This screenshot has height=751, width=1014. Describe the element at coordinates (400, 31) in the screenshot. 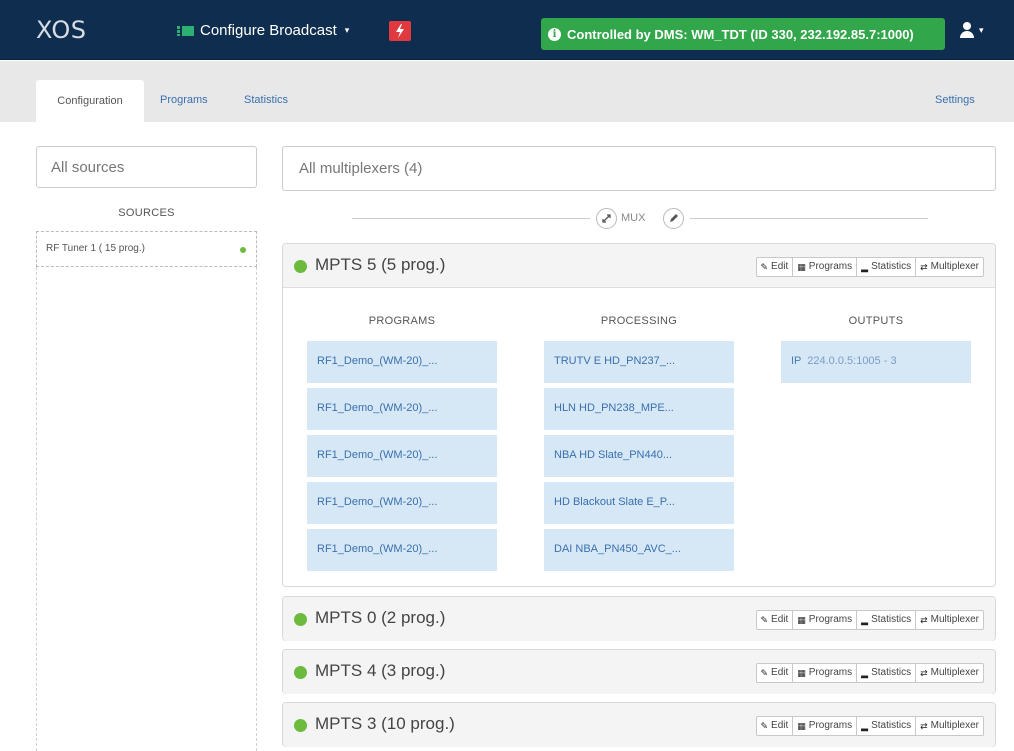

I see `flash-button` at that location.